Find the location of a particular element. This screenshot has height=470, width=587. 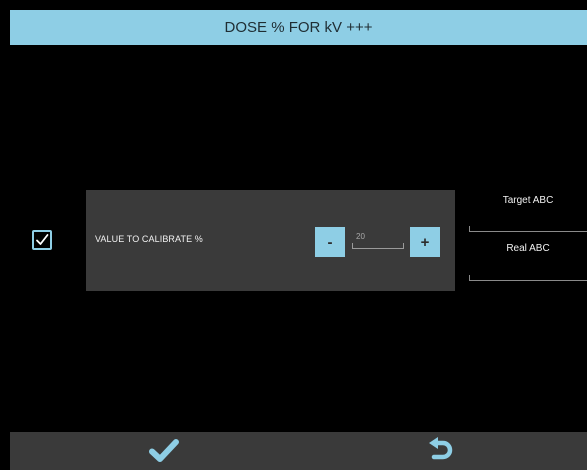

bottom-toolbar is located at coordinates (298, 451).